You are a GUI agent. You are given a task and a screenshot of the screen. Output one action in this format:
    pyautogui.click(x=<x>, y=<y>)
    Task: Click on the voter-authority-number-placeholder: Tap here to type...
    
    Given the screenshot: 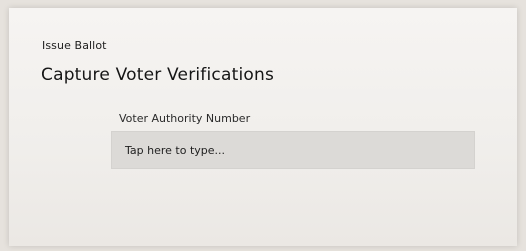 What is the action you would take?
    pyautogui.click(x=175, y=150)
    